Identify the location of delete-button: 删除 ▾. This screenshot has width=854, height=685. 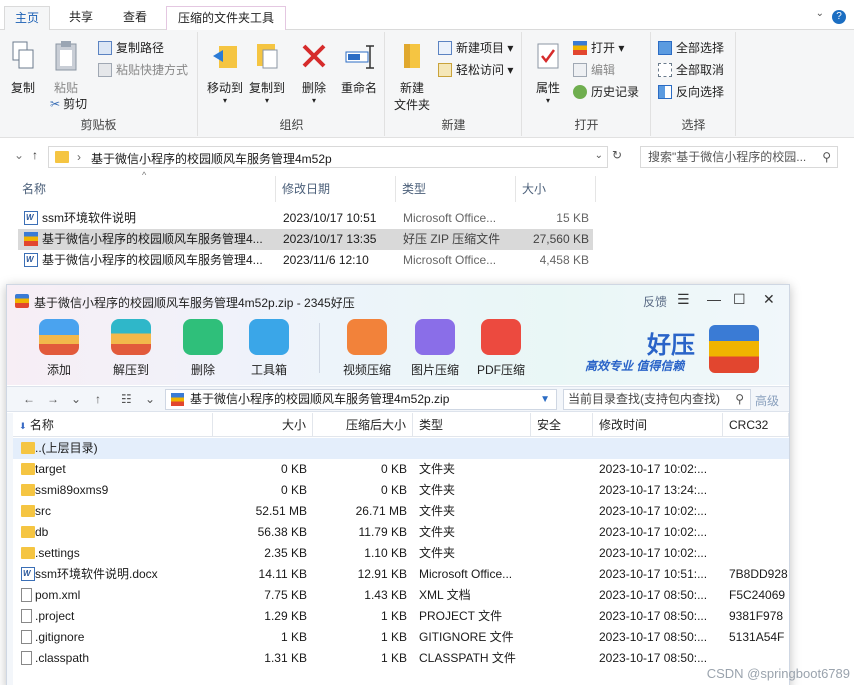
(314, 72).